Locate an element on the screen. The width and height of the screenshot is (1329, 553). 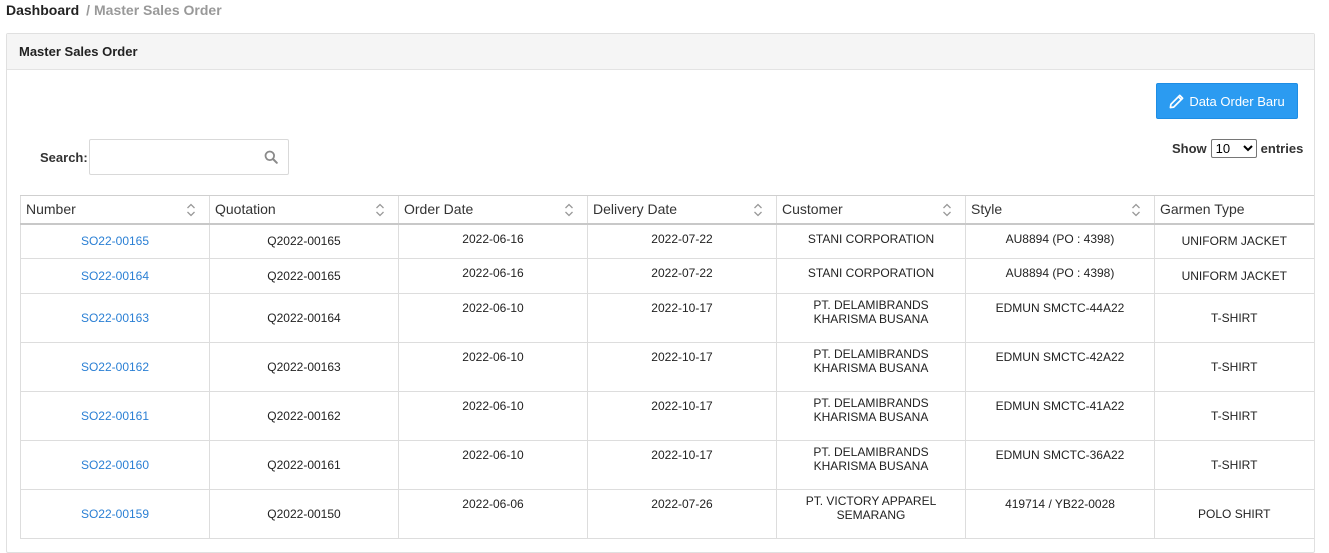
cell-quotation: Q2022-00162 is located at coordinates (304, 416).